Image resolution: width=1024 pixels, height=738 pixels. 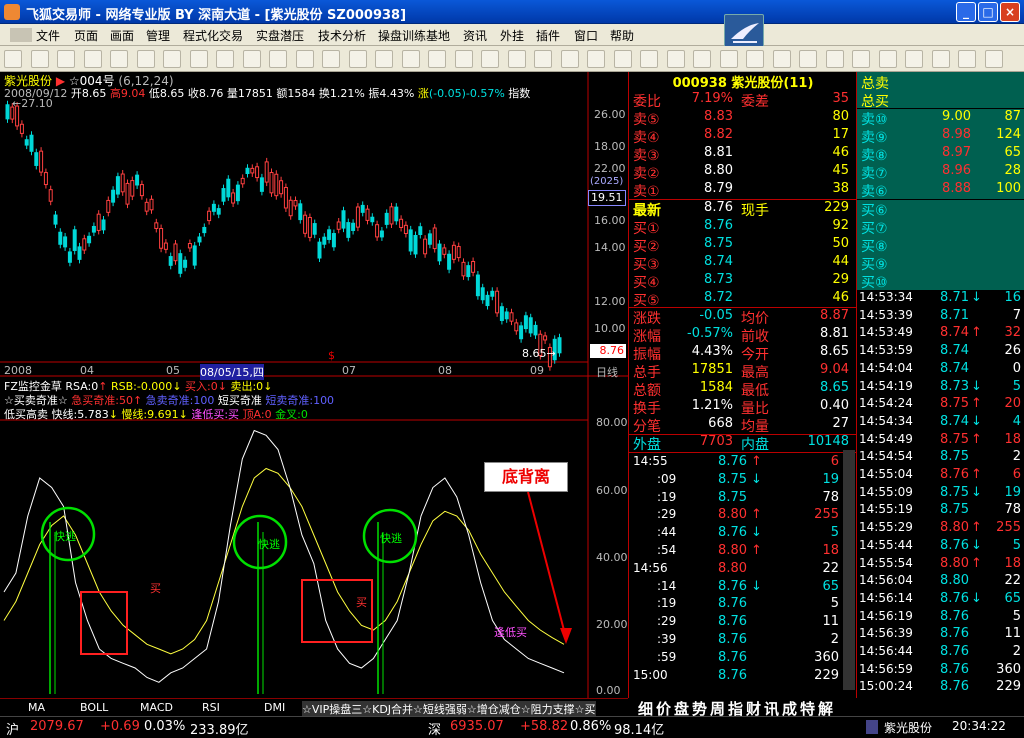 I want to click on menu-item-program-trade: 程式化交易, so click(x=213, y=35).